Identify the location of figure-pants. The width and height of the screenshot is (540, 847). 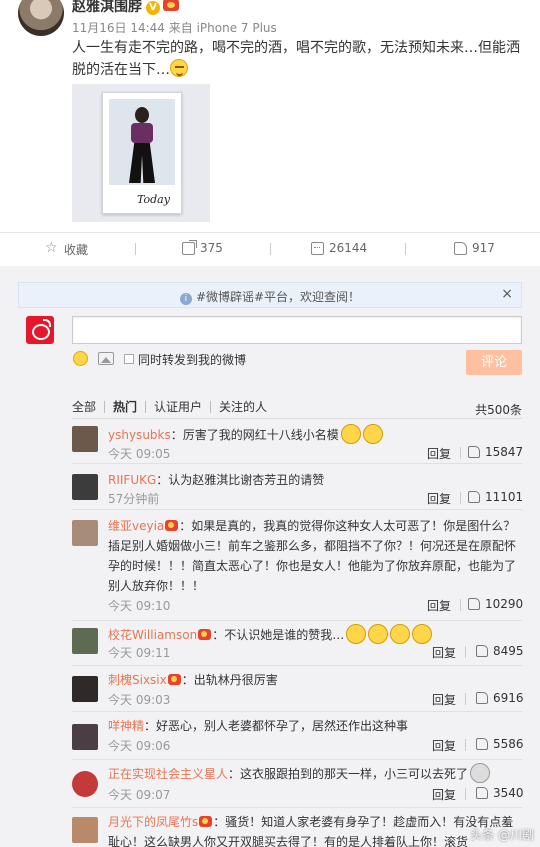
(142, 163).